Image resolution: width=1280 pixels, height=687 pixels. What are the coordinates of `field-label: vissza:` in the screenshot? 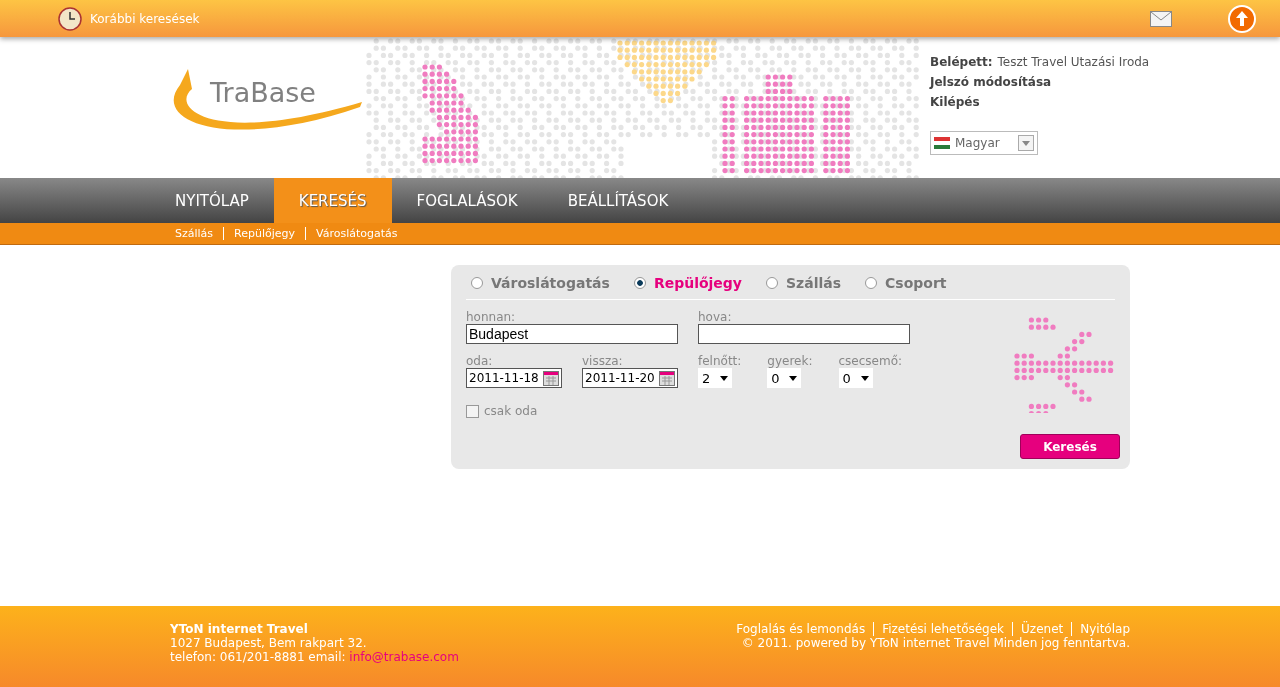 It's located at (603, 361).